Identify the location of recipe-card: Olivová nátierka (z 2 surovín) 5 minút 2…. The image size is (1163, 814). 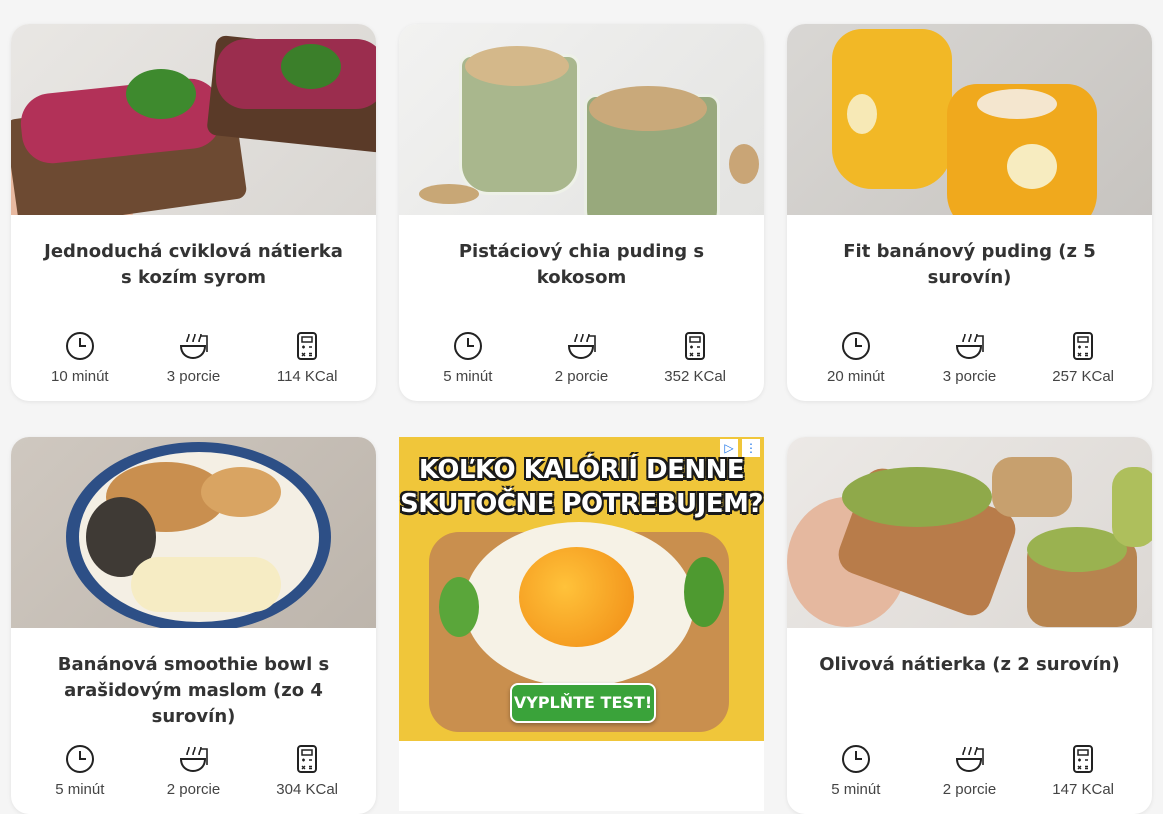
(969, 625).